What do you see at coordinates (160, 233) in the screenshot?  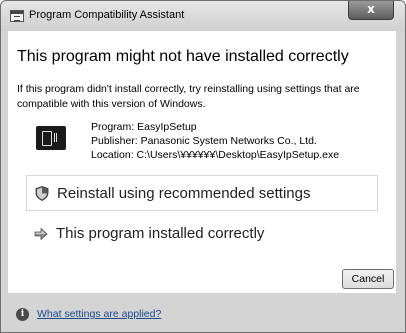 I see `installed-correctly-label: This program installed correctly` at bounding box center [160, 233].